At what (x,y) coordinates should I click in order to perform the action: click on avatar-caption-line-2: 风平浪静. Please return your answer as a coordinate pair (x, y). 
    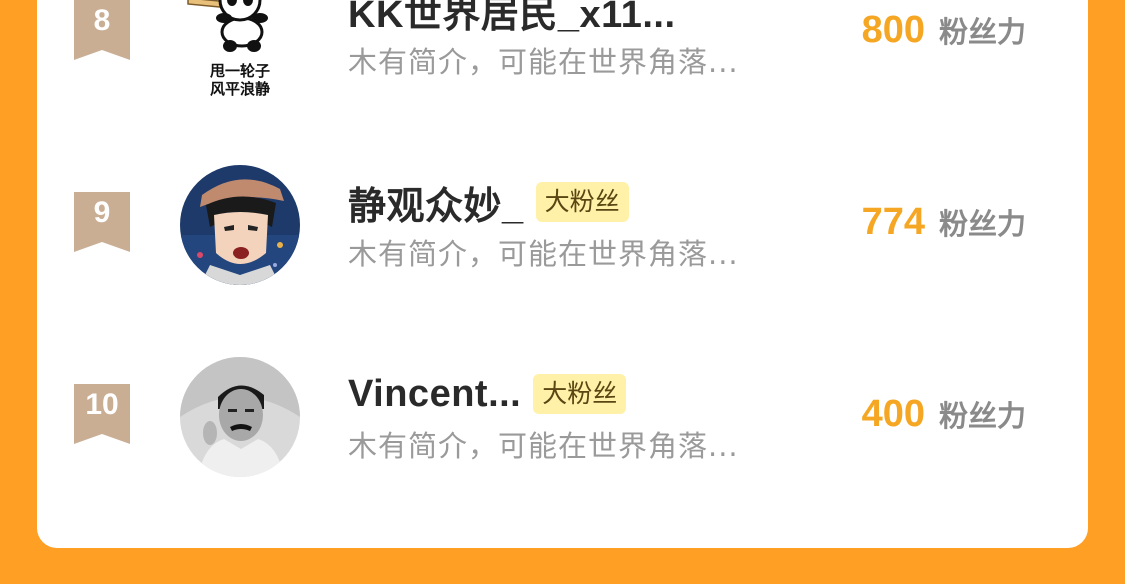
    Looking at the image, I should click on (239, 89).